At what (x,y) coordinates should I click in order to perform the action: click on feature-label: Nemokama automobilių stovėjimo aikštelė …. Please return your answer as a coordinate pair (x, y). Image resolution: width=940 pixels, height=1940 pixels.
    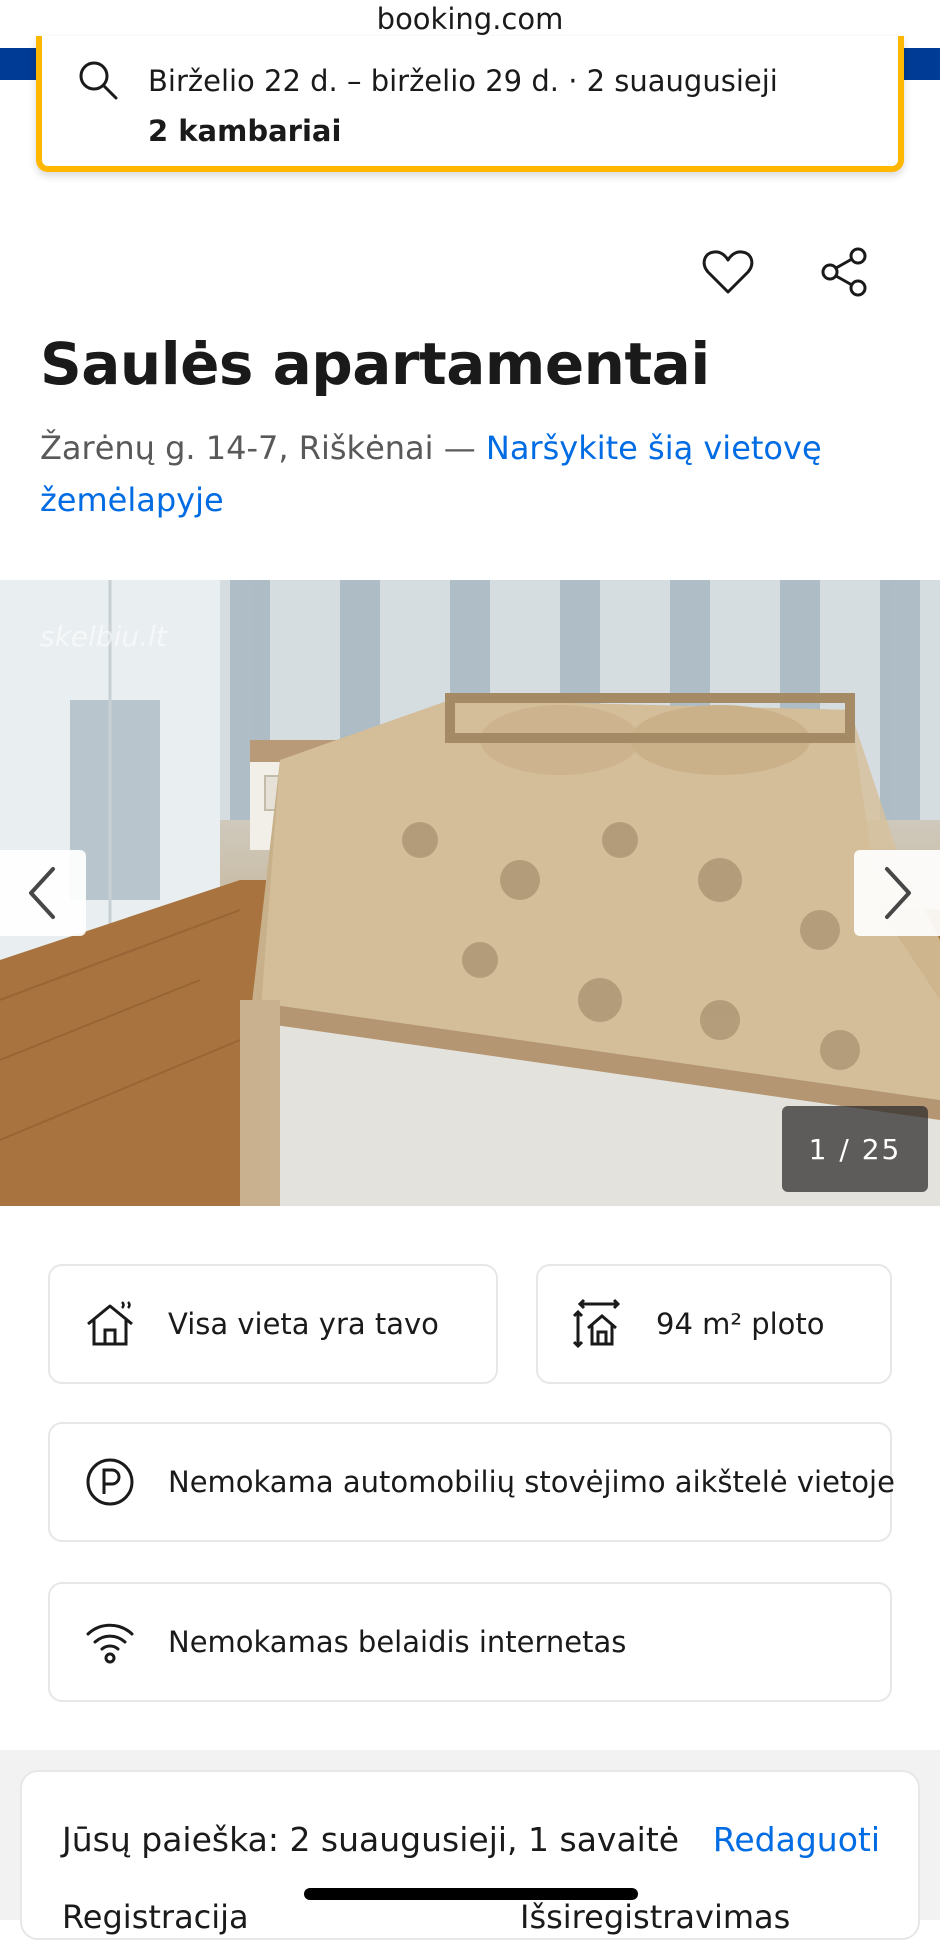
    Looking at the image, I should click on (531, 1482).